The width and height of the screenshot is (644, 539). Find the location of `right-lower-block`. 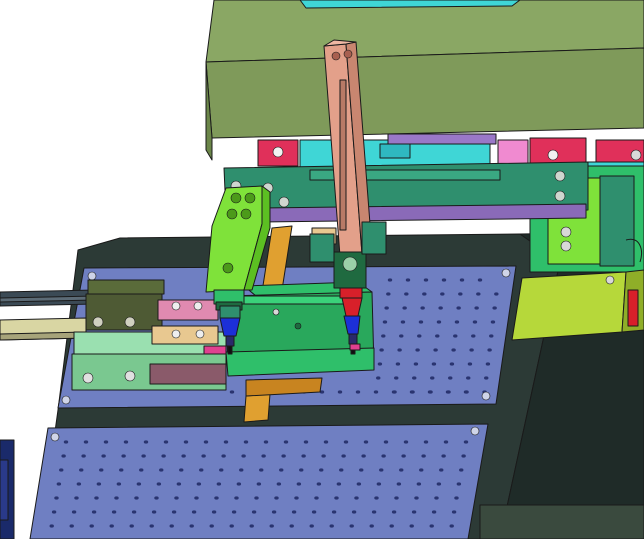

right-lower-block is located at coordinates (561, 521).